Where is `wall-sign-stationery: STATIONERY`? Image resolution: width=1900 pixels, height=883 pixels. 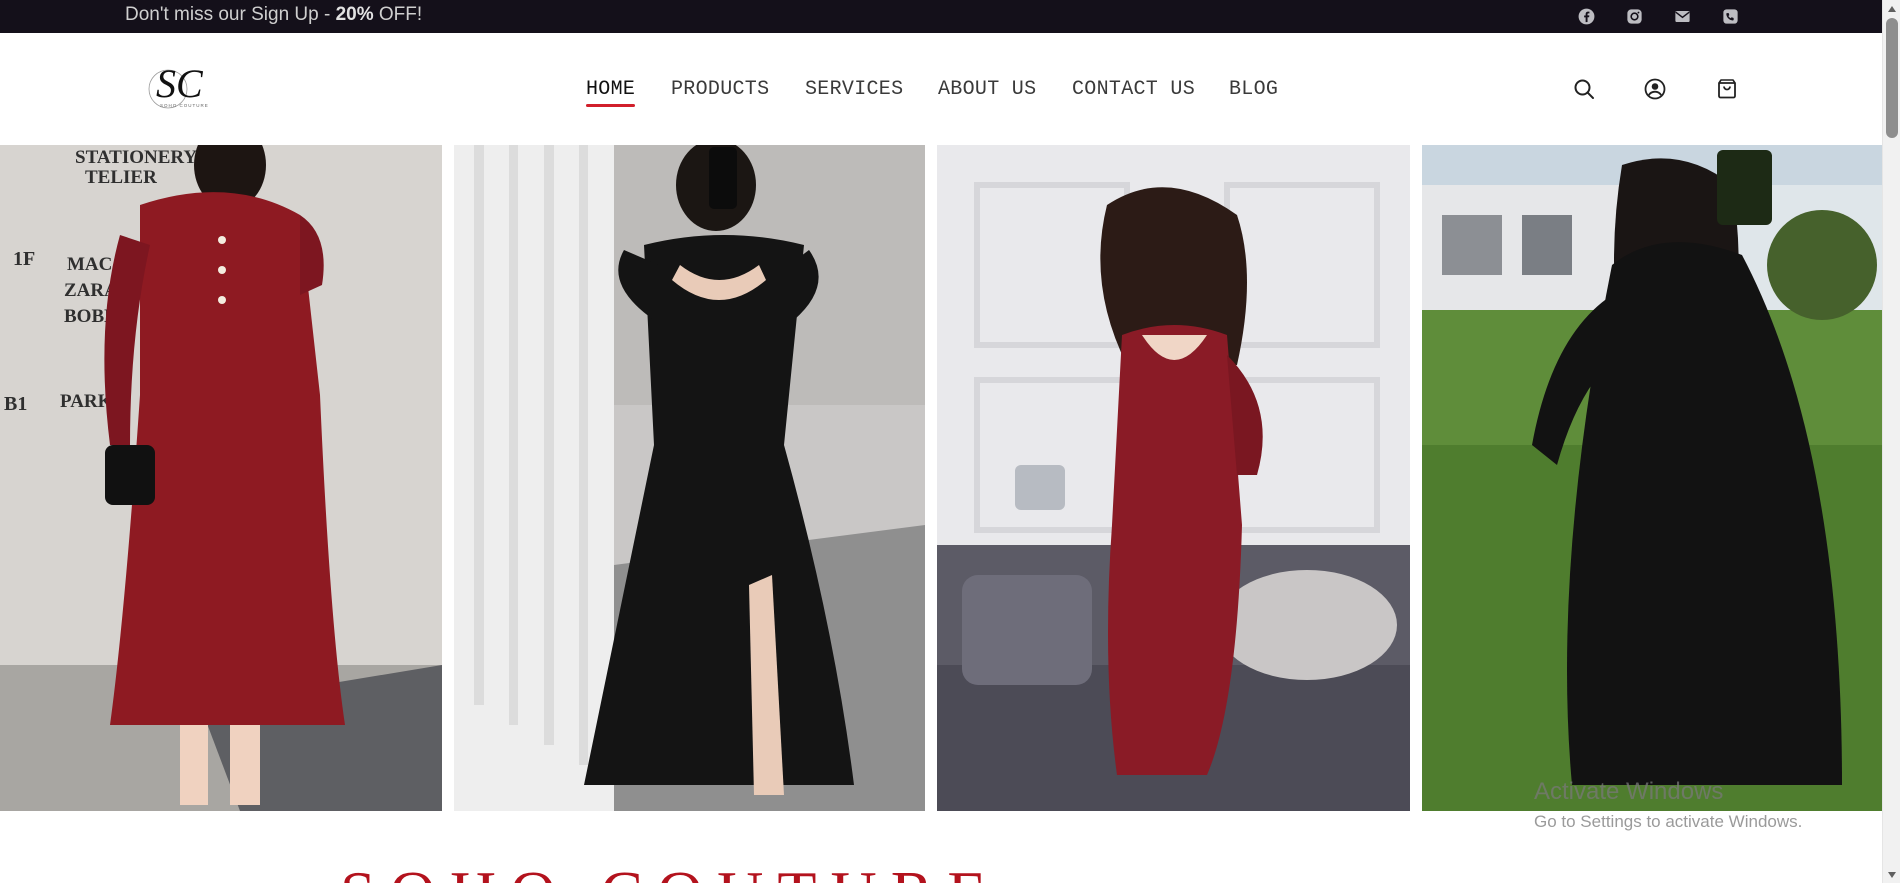
wall-sign-stationery: STATIONERY is located at coordinates (136, 157).